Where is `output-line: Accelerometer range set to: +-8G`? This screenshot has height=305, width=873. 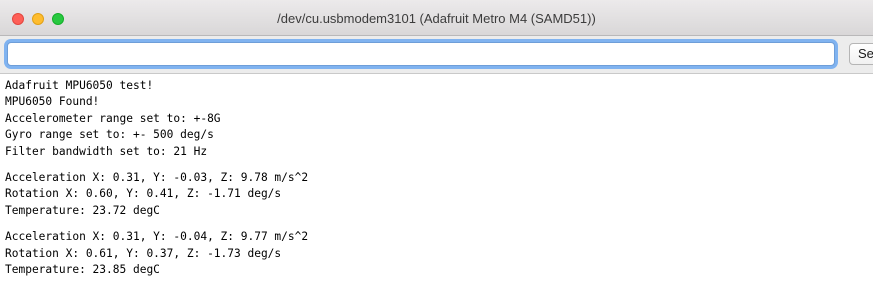
output-line: Accelerometer range set to: +-8G is located at coordinates (113, 118).